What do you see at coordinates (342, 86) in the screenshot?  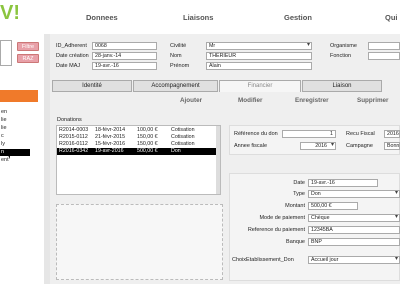 I see `tab-liaison: Liaison` at bounding box center [342, 86].